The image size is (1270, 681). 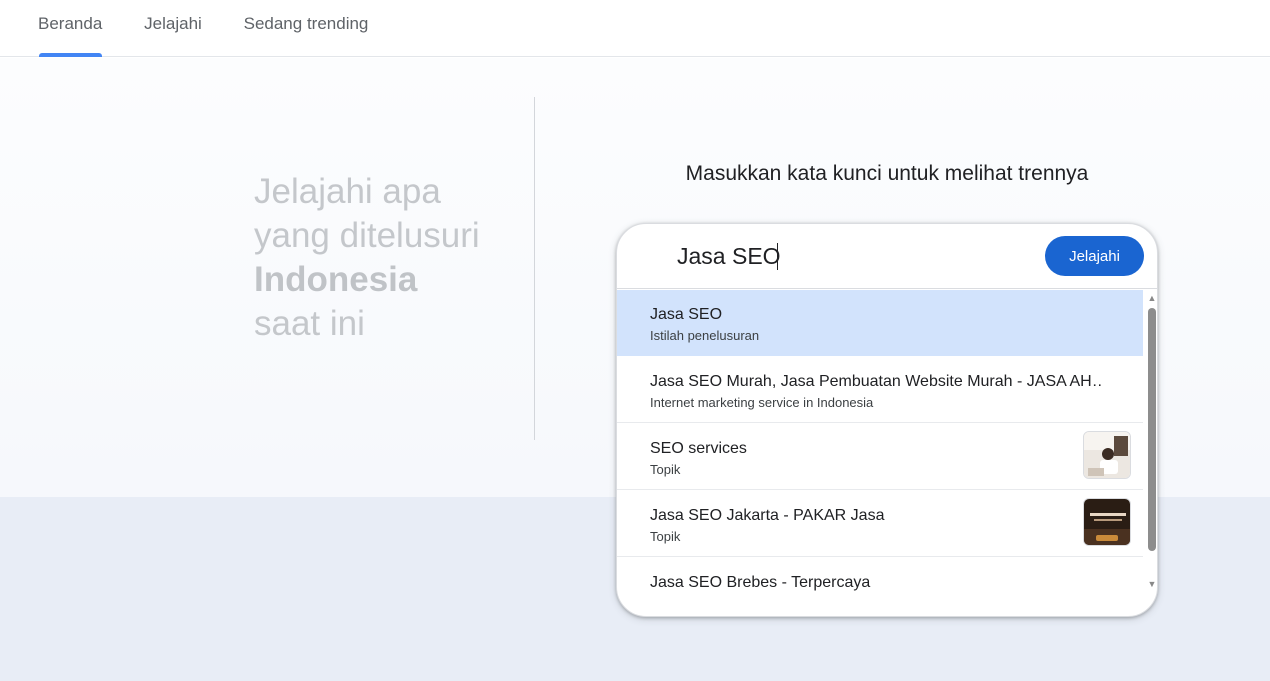 I want to click on scroll-thumb, so click(x=1152, y=429).